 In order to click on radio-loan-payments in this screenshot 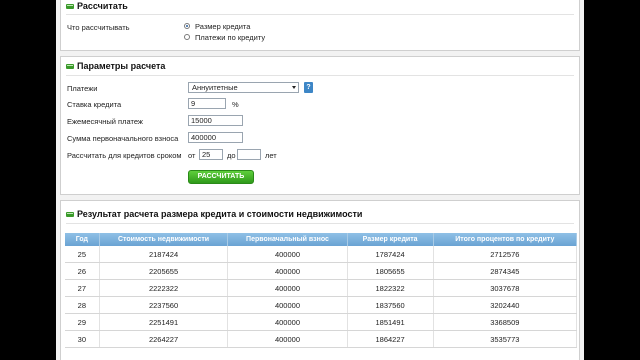, I will do `click(187, 37)`.